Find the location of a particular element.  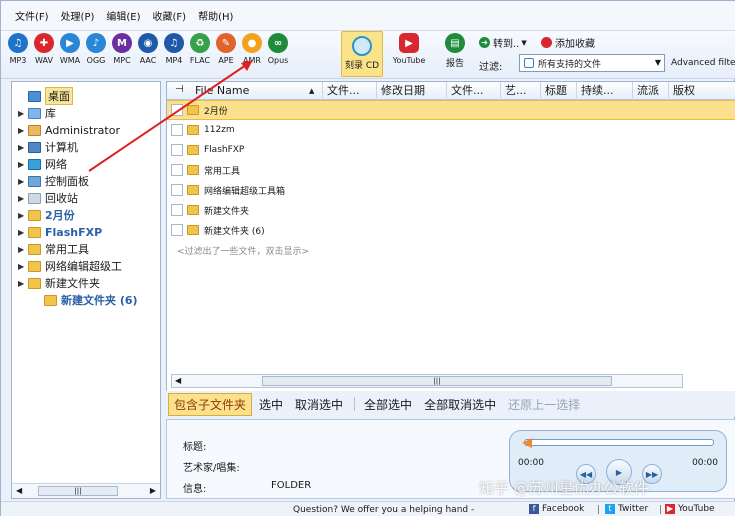

file-row: 新建文件夹 is located at coordinates (451, 210).